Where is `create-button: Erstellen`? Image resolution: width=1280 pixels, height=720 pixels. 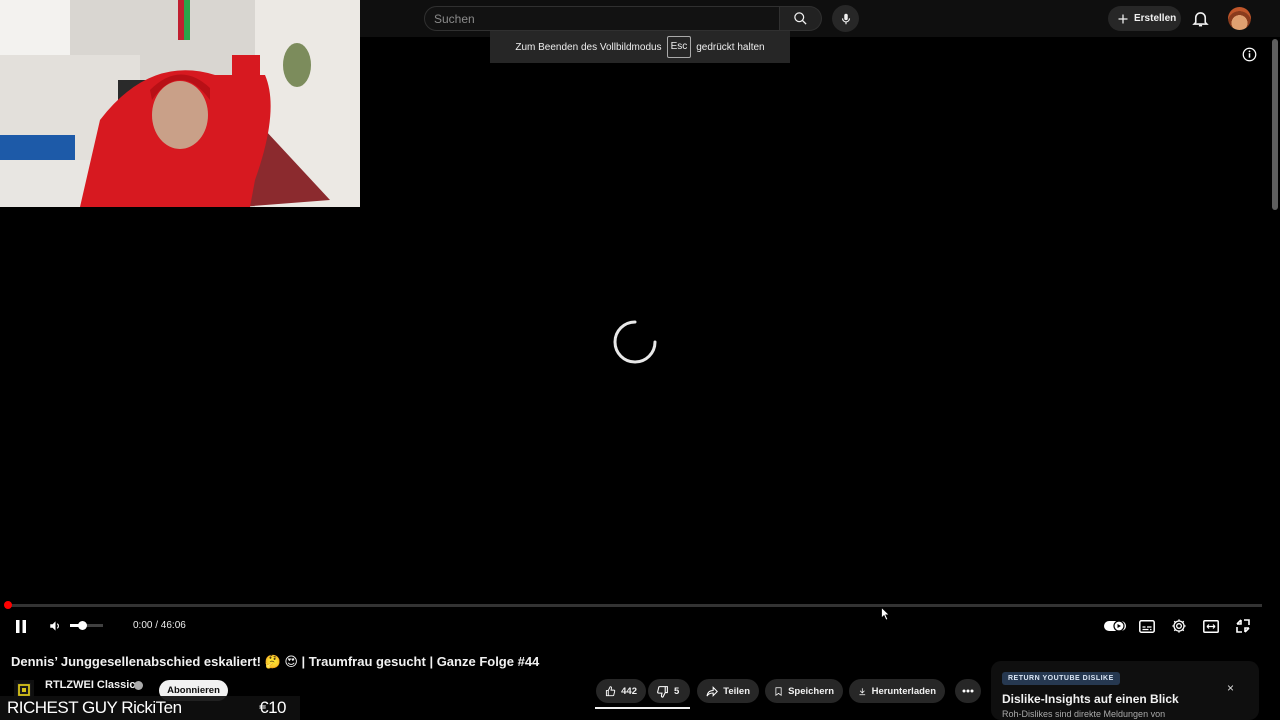 create-button: Erstellen is located at coordinates (1144, 18).